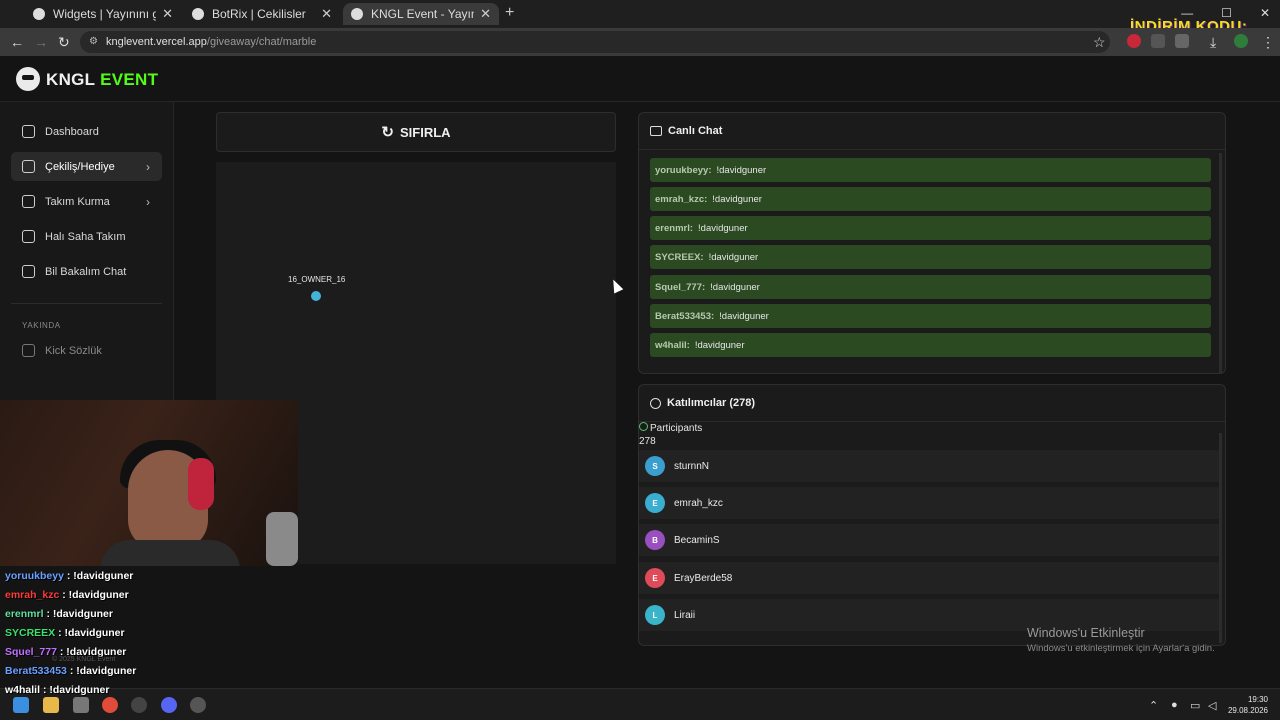 The height and width of the screenshot is (720, 1280). What do you see at coordinates (28, 131) in the screenshot?
I see `home-icon` at bounding box center [28, 131].